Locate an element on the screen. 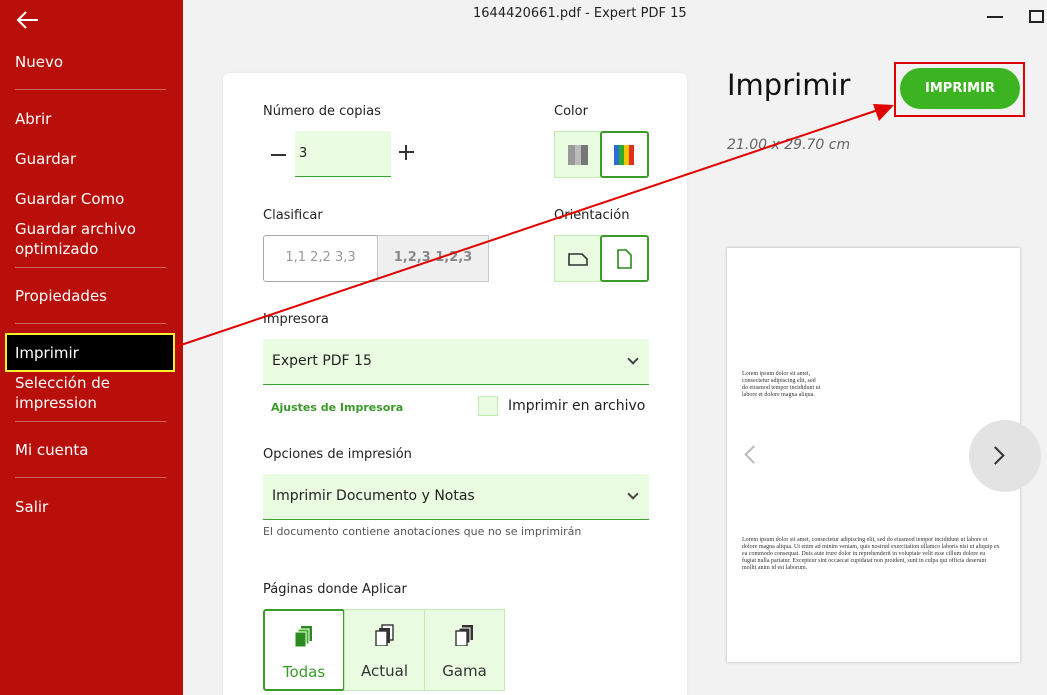 This screenshot has height=695, width=1047. orientation-label: Orientación is located at coordinates (592, 215).